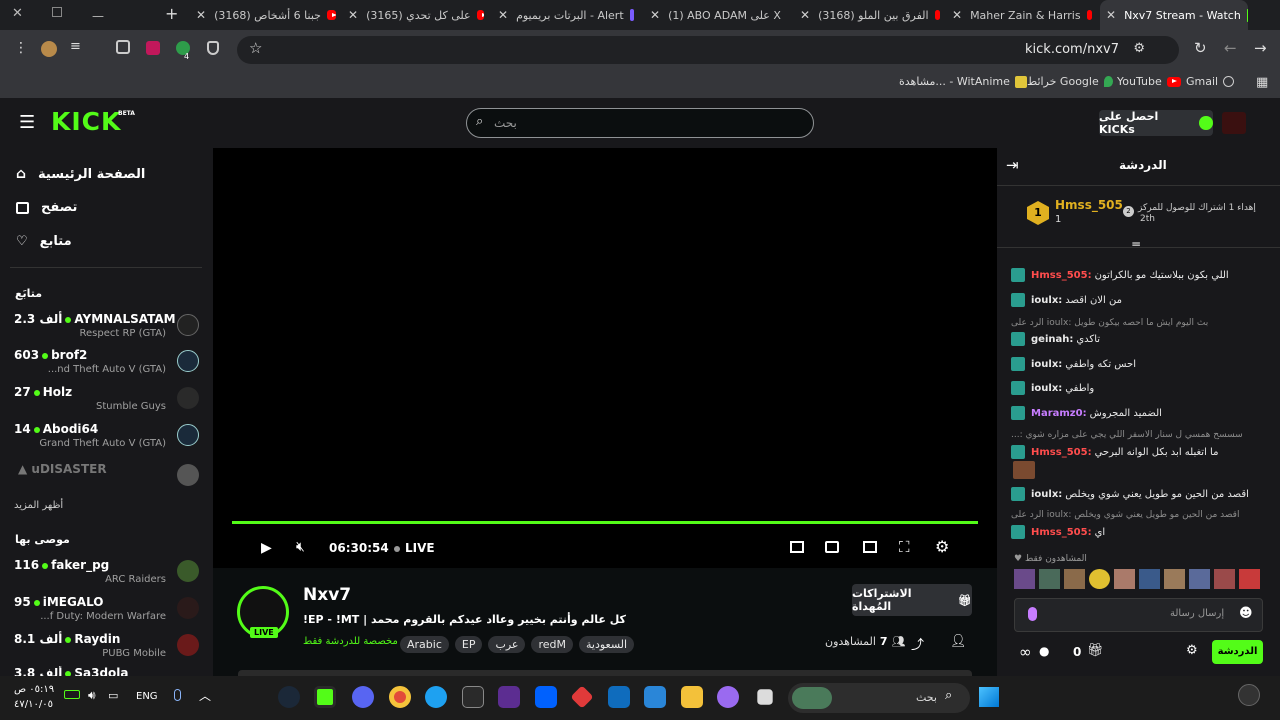 Image resolution: width=1280 pixels, height=720 pixels. Describe the element at coordinates (205, 695) in the screenshot. I see `show-hidden-icons: ︿` at that location.